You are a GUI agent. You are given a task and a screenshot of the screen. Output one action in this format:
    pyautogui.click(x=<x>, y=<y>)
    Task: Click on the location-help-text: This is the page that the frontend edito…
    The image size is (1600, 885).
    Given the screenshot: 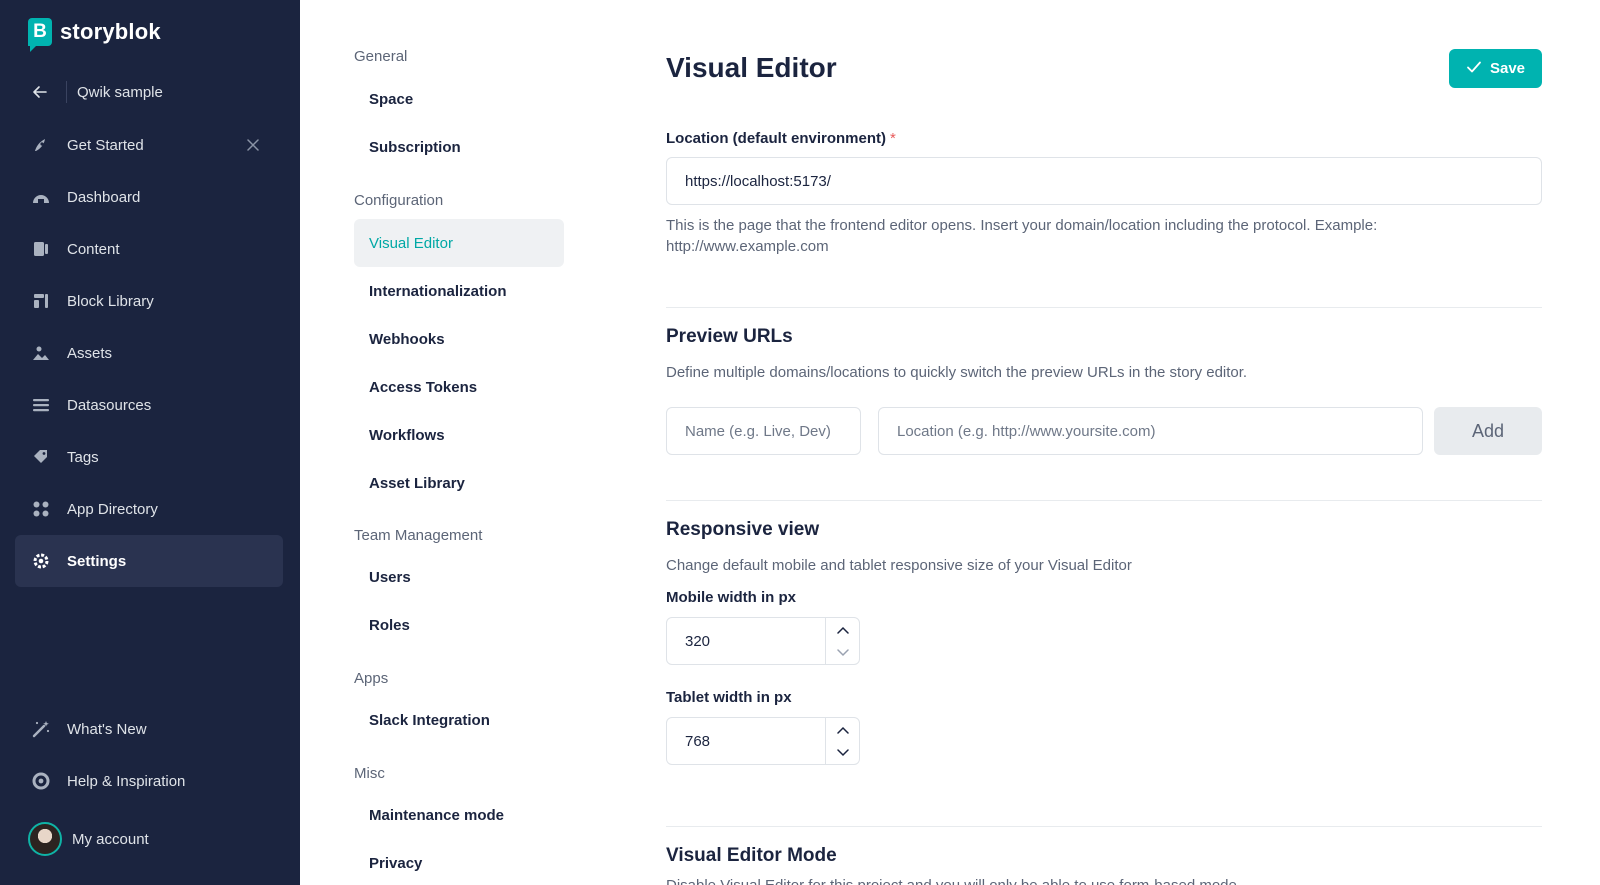 What is the action you would take?
    pyautogui.click(x=1021, y=236)
    